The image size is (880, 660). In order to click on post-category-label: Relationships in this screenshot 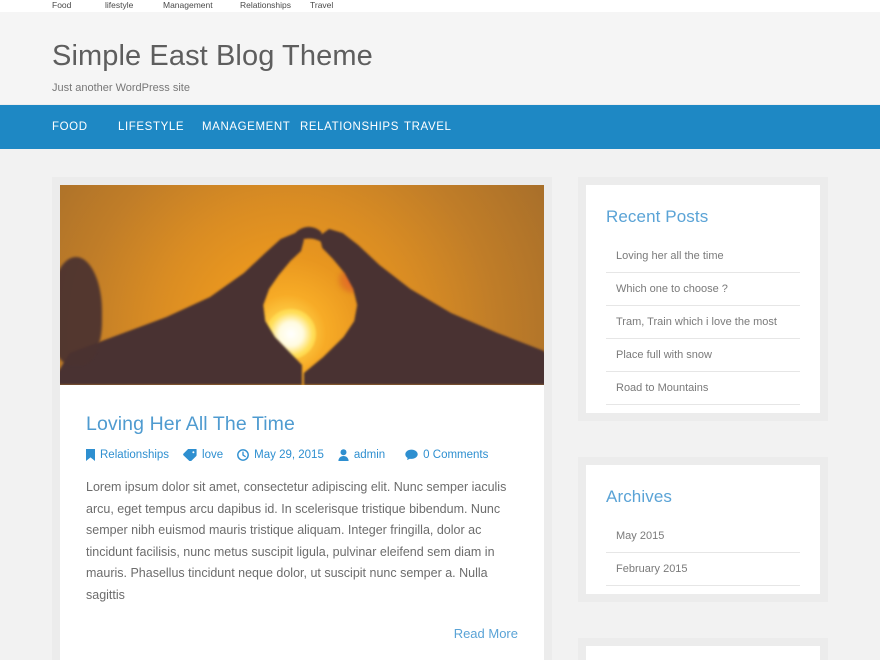, I will do `click(135, 455)`.